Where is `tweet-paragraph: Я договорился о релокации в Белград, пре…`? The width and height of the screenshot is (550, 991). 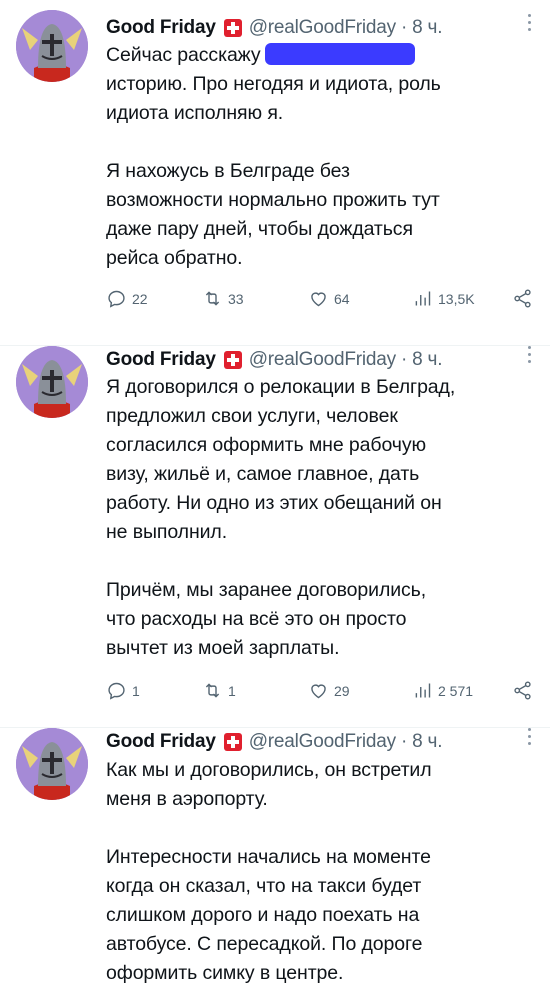 tweet-paragraph: Я договорился о релокации в Белград, пре… is located at coordinates (281, 459).